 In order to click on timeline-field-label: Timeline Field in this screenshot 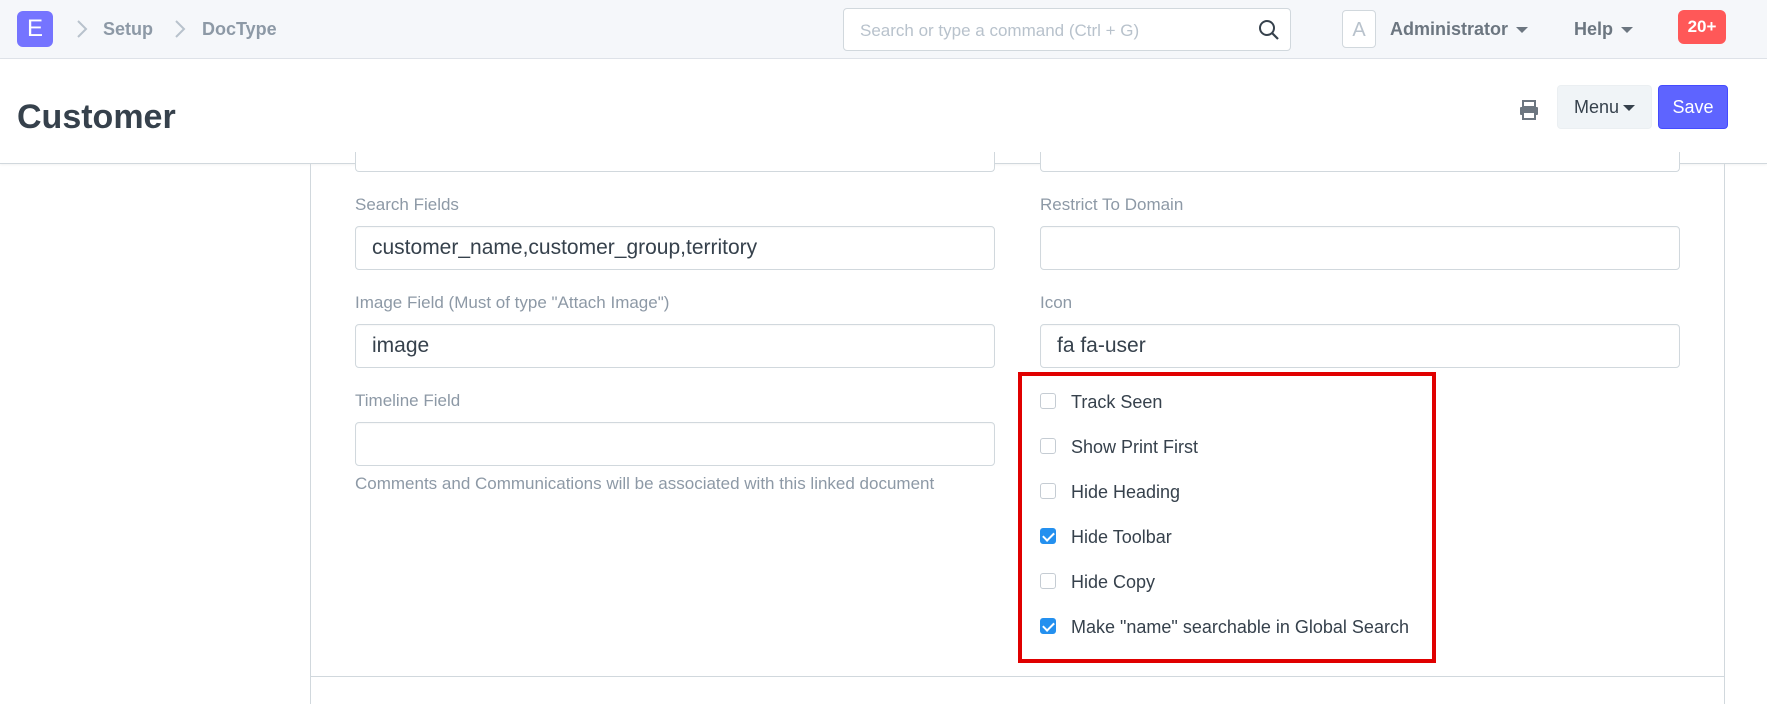, I will do `click(408, 400)`.